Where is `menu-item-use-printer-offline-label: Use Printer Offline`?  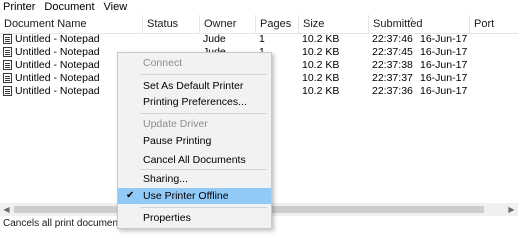 menu-item-use-printer-offline-label: Use Printer Offline is located at coordinates (186, 196).